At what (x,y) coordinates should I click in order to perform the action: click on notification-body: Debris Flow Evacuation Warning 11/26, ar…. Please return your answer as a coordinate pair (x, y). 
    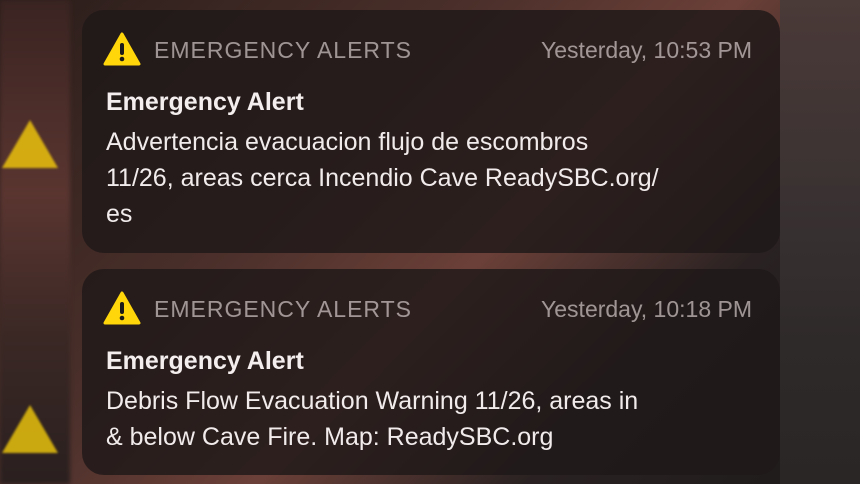
    Looking at the image, I should click on (372, 419).